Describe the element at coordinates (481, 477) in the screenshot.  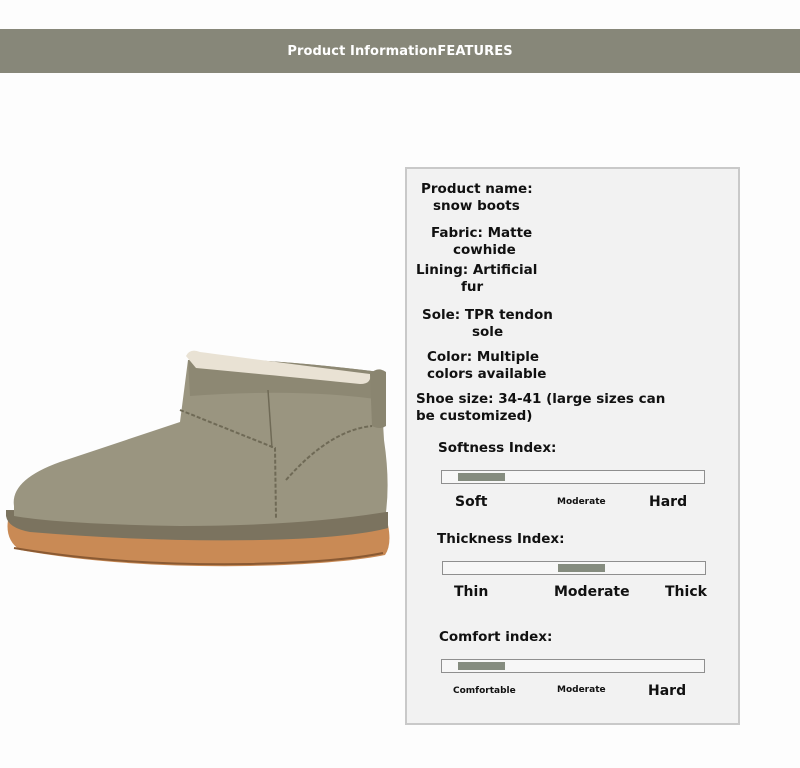
I see `softness-index-fill` at that location.